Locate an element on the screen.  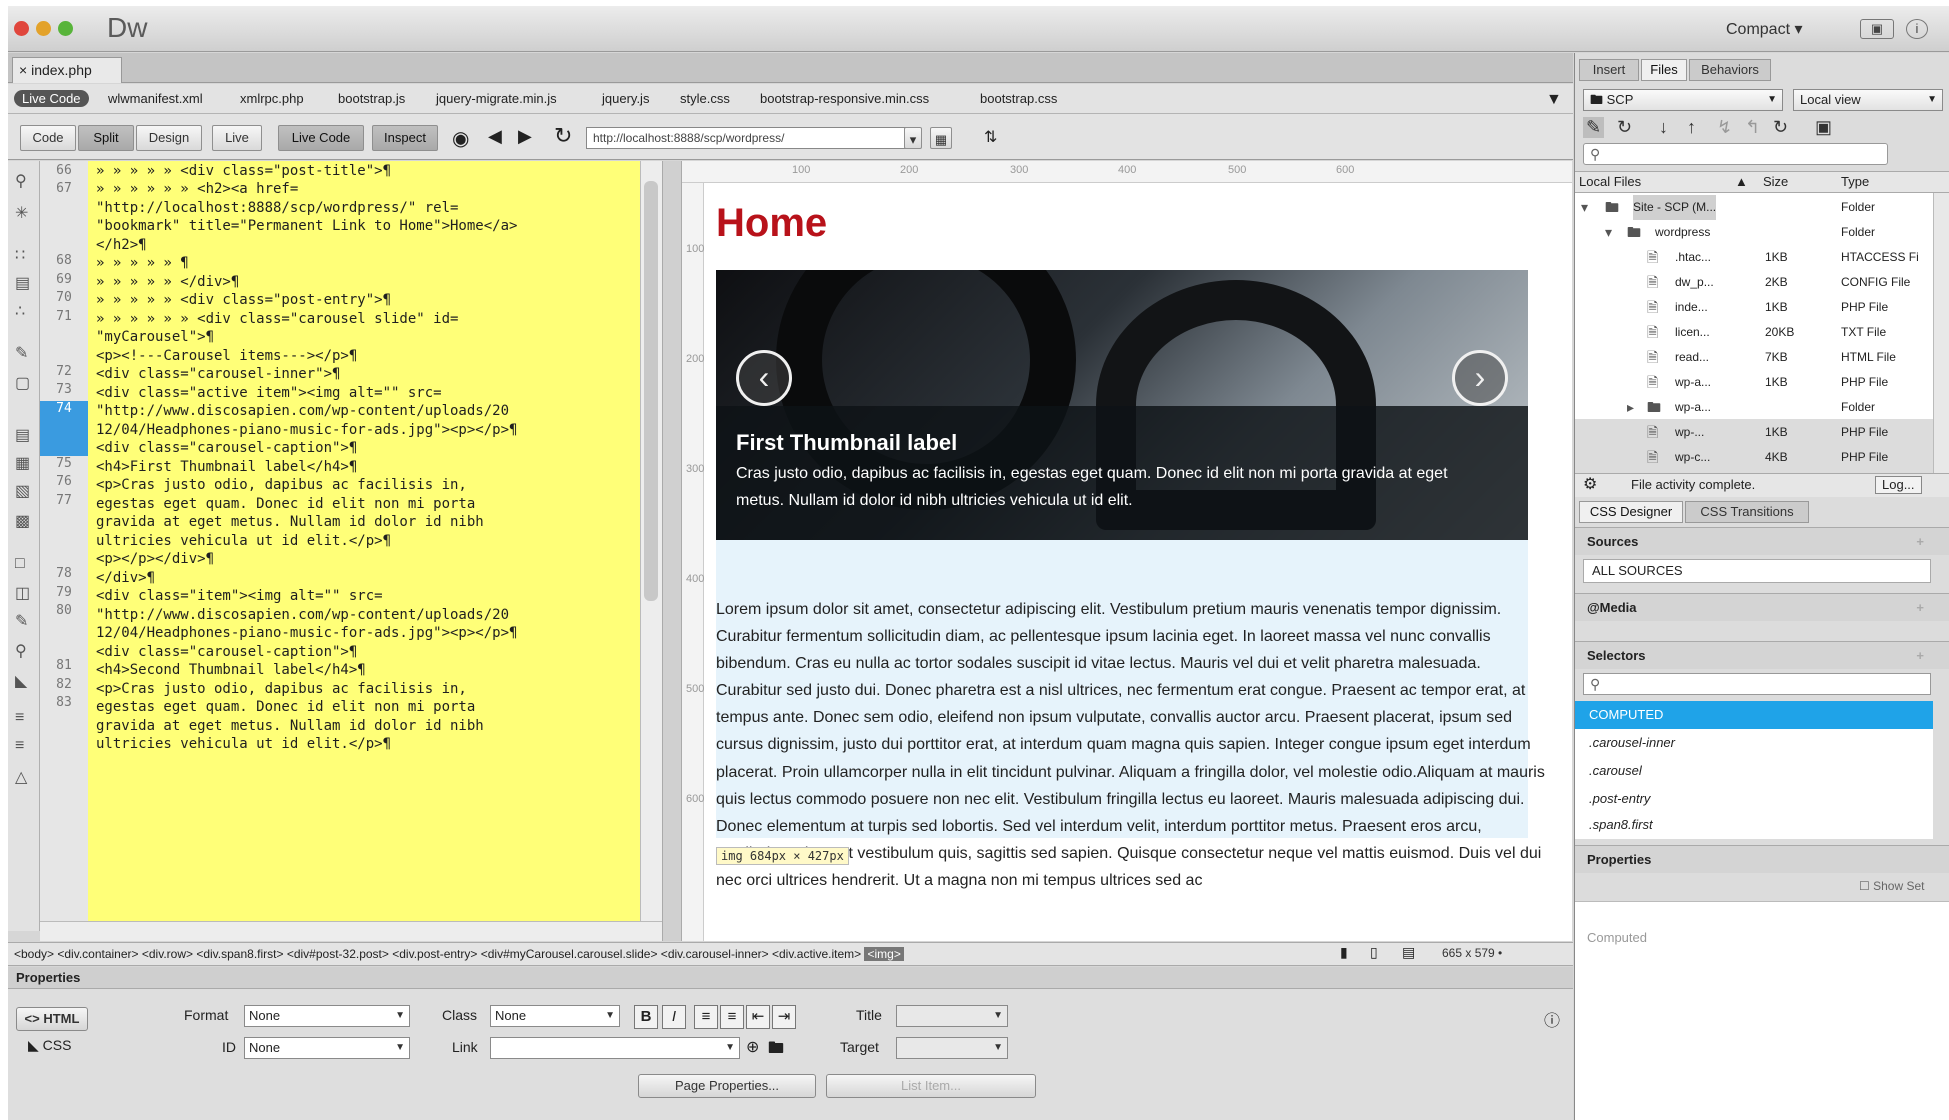
live-view-button: Live is located at coordinates (237, 138).